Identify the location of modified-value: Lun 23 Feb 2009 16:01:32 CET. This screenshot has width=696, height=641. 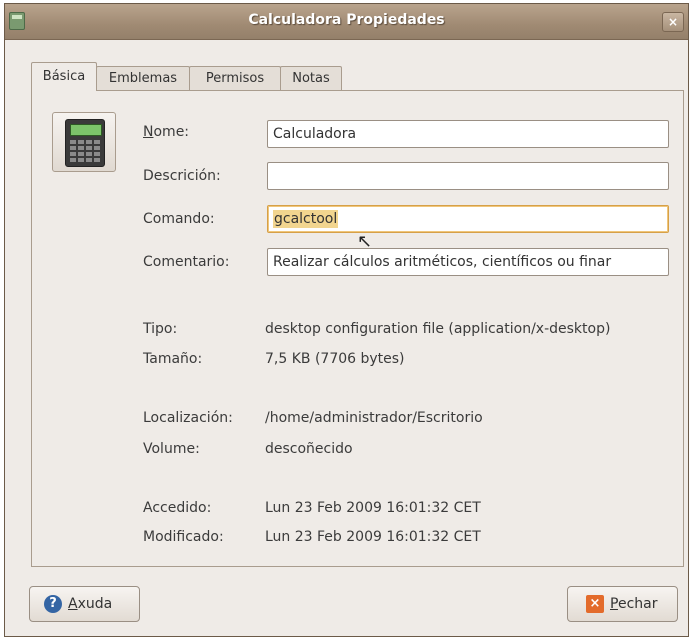
(373, 537).